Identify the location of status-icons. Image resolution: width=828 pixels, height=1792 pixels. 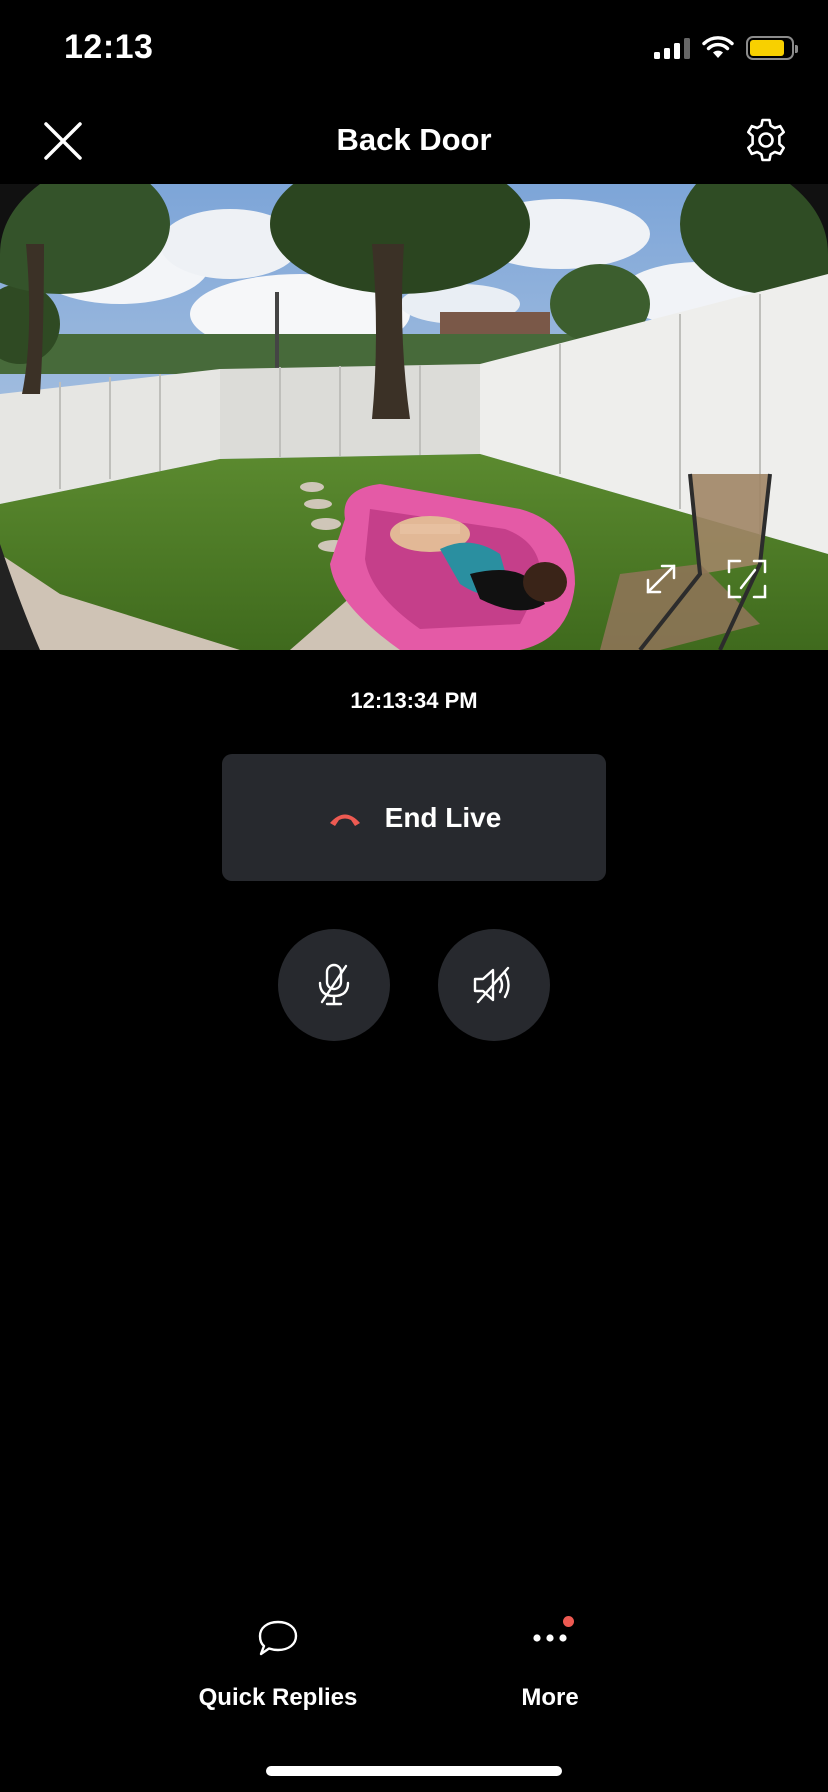
(726, 48).